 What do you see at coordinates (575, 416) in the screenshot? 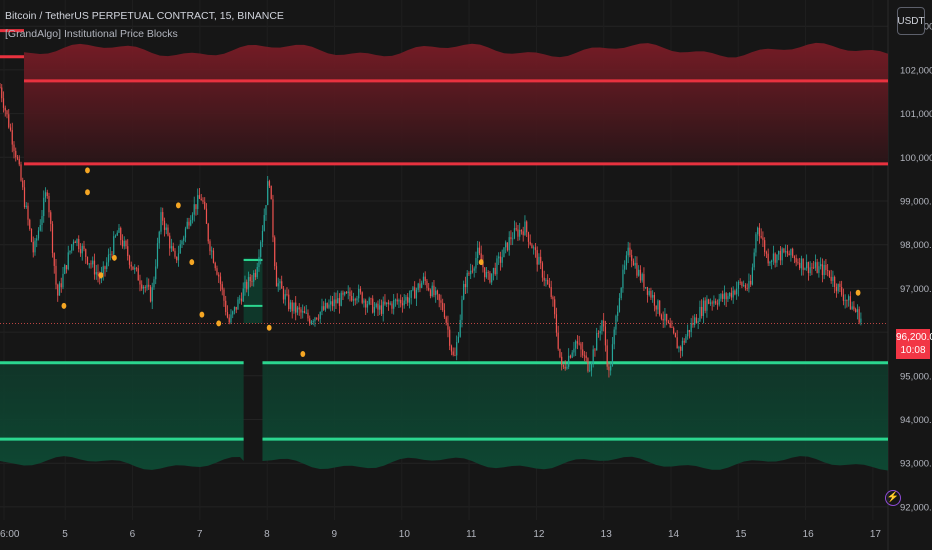
I see `support-zone-fill` at bounding box center [575, 416].